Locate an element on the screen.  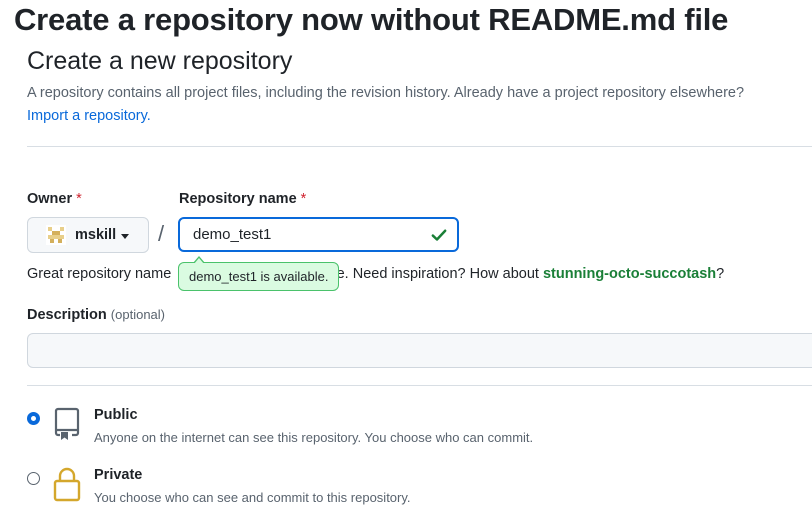
visibility-public-title: Public is located at coordinates (116, 415).